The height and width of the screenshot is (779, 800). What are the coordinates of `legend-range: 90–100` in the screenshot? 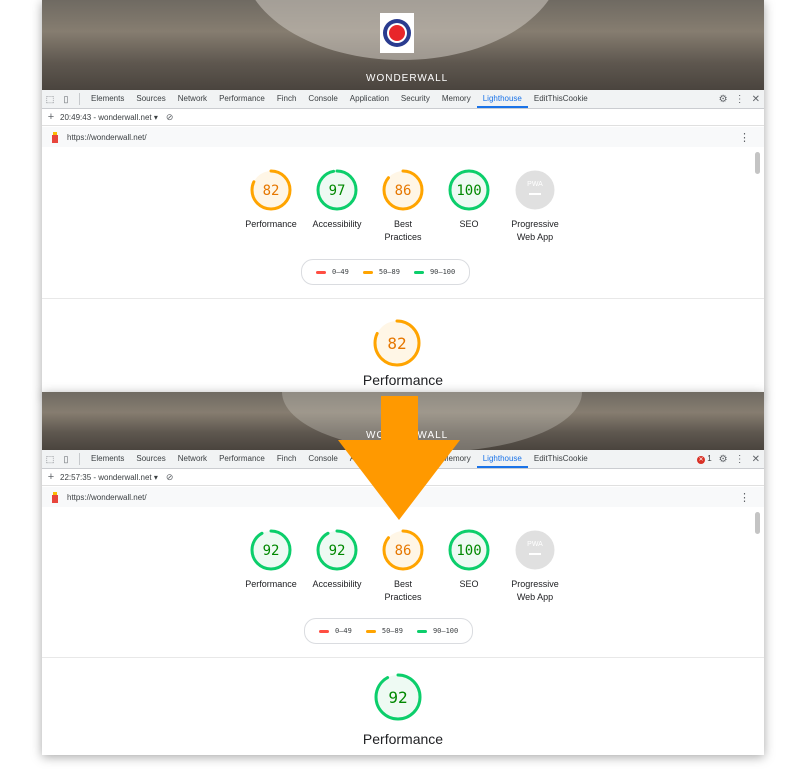 It's located at (442, 272).